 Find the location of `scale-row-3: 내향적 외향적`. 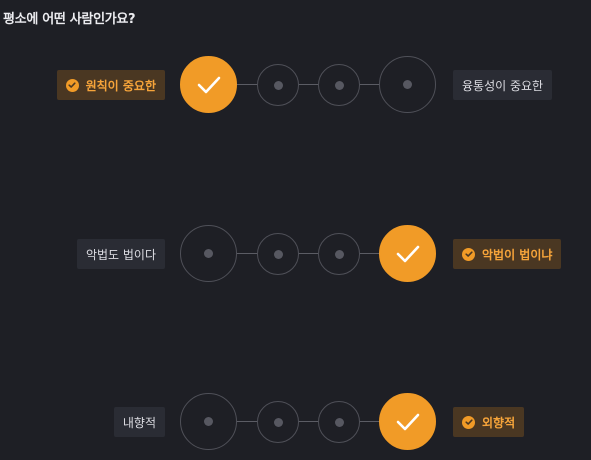

scale-row-3: 내향적 외향적 is located at coordinates (295, 422).